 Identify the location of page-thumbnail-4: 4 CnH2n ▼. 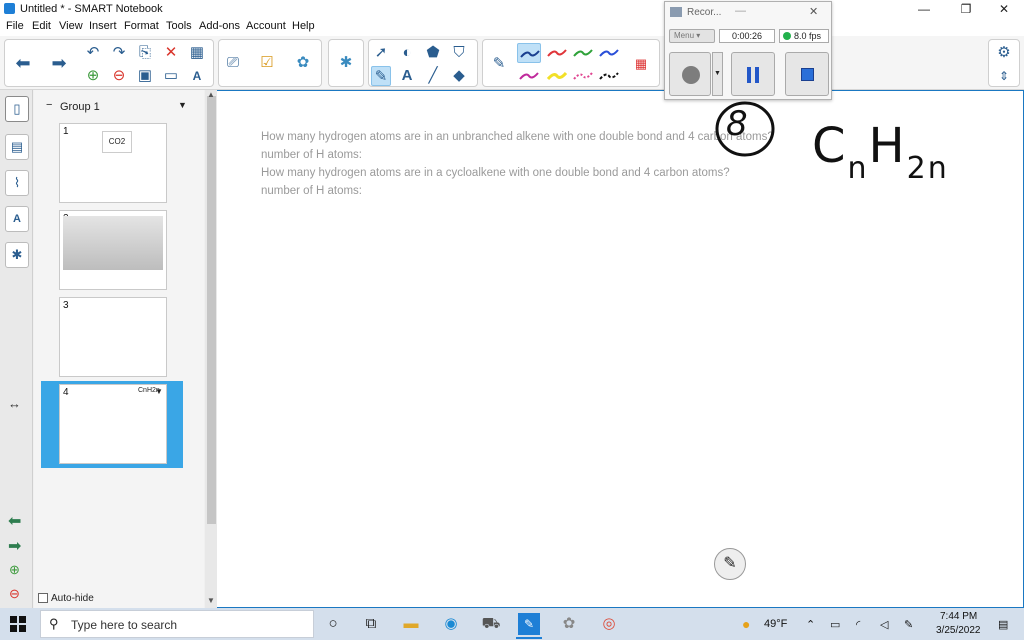
(113, 424).